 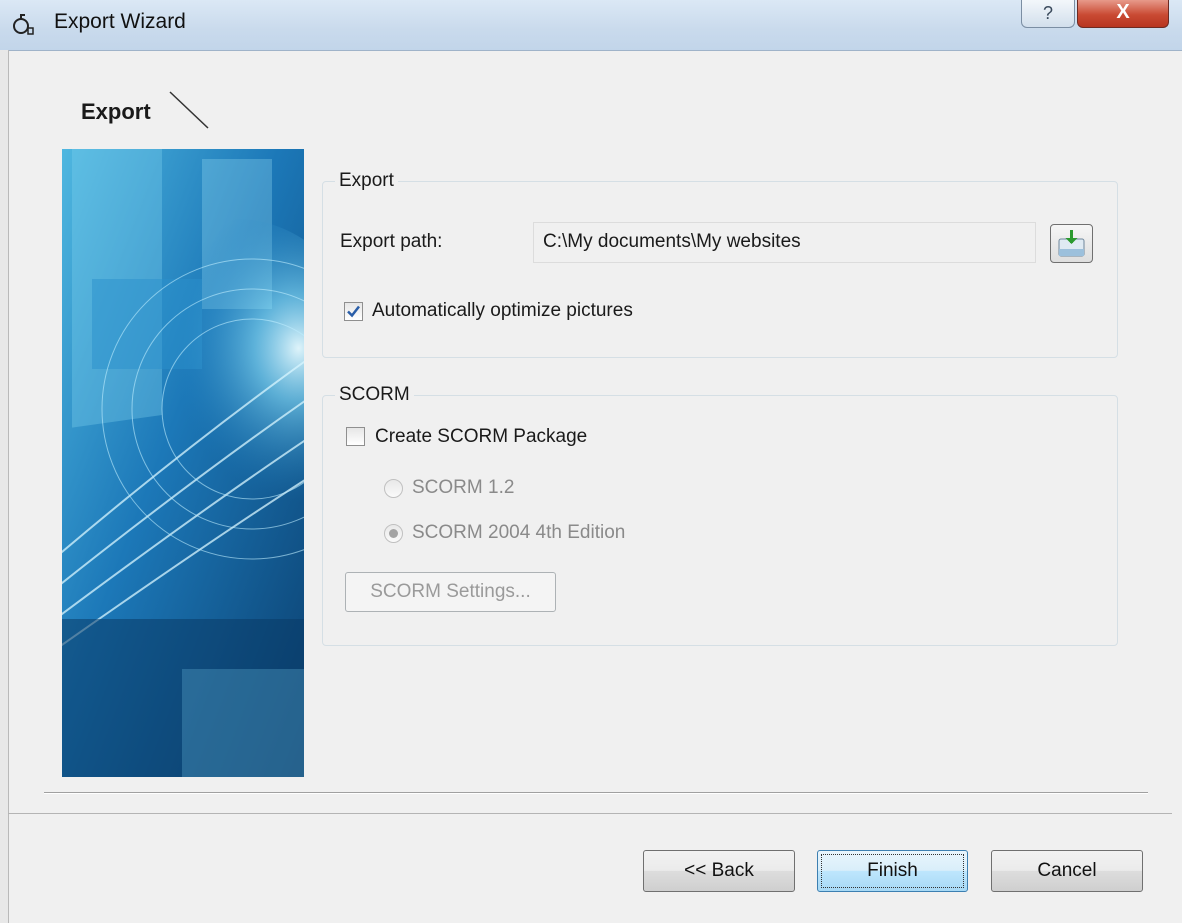 What do you see at coordinates (116, 111) in the screenshot?
I see `page-title: Export` at bounding box center [116, 111].